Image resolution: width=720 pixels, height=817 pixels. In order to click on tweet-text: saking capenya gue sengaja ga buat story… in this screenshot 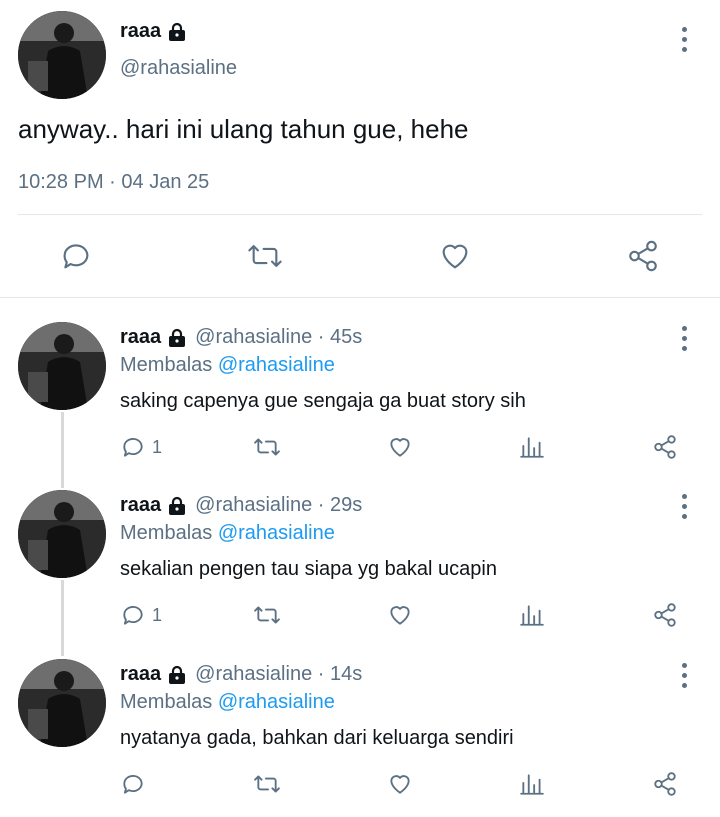, I will do `click(323, 401)`.